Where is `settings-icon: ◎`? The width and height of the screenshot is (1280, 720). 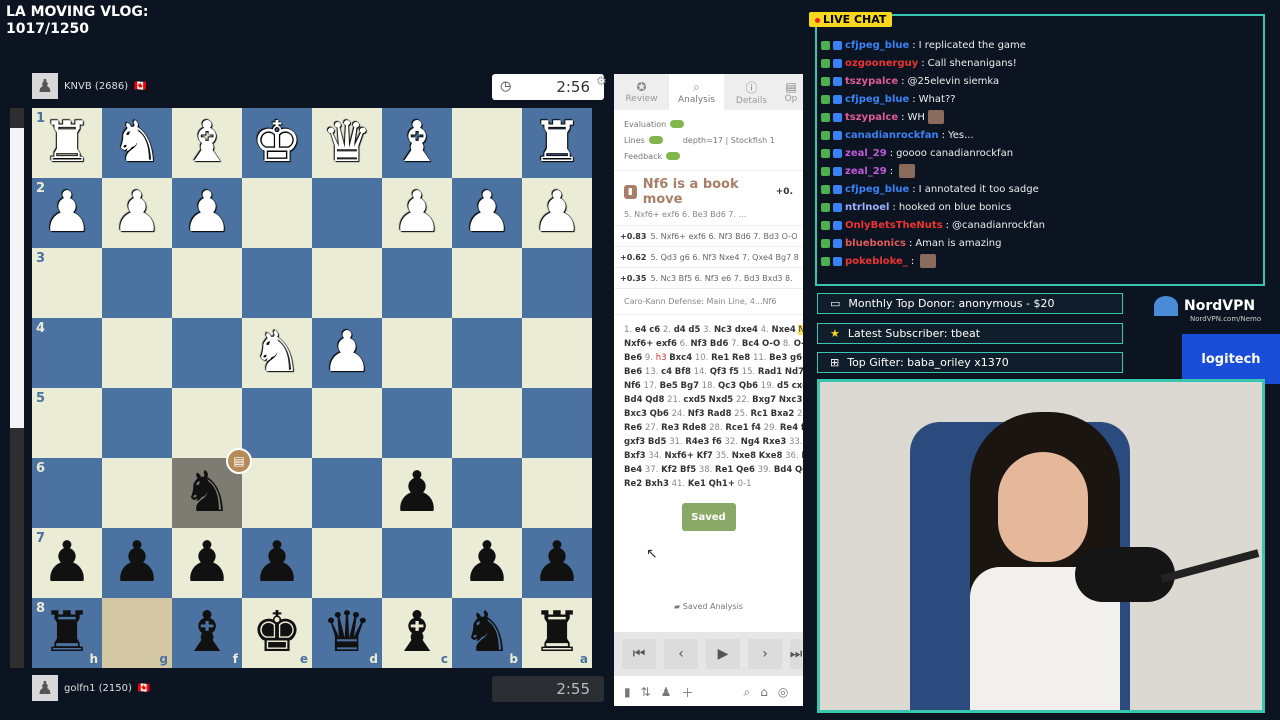
settings-icon: ◎ is located at coordinates (783, 692).